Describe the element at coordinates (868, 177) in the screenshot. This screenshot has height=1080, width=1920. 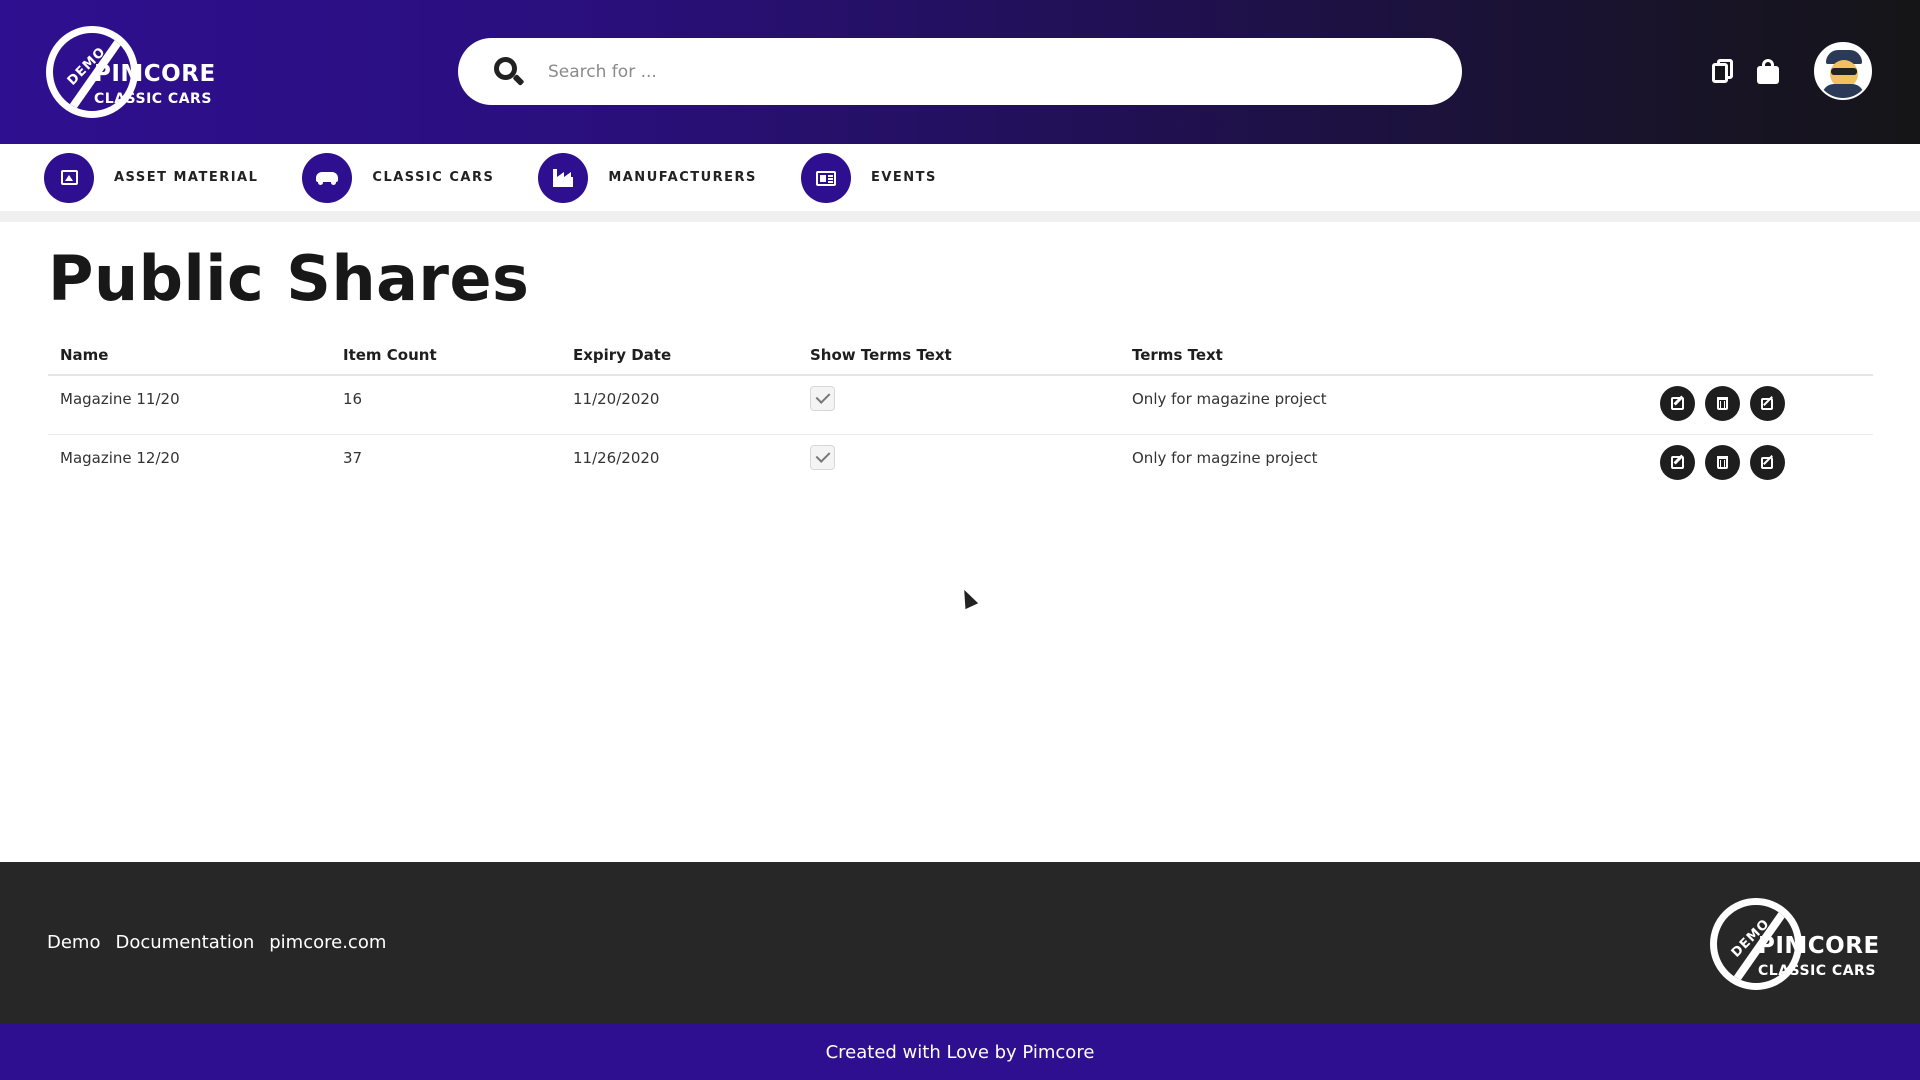
I see `nav-item-events: EVENTS` at that location.